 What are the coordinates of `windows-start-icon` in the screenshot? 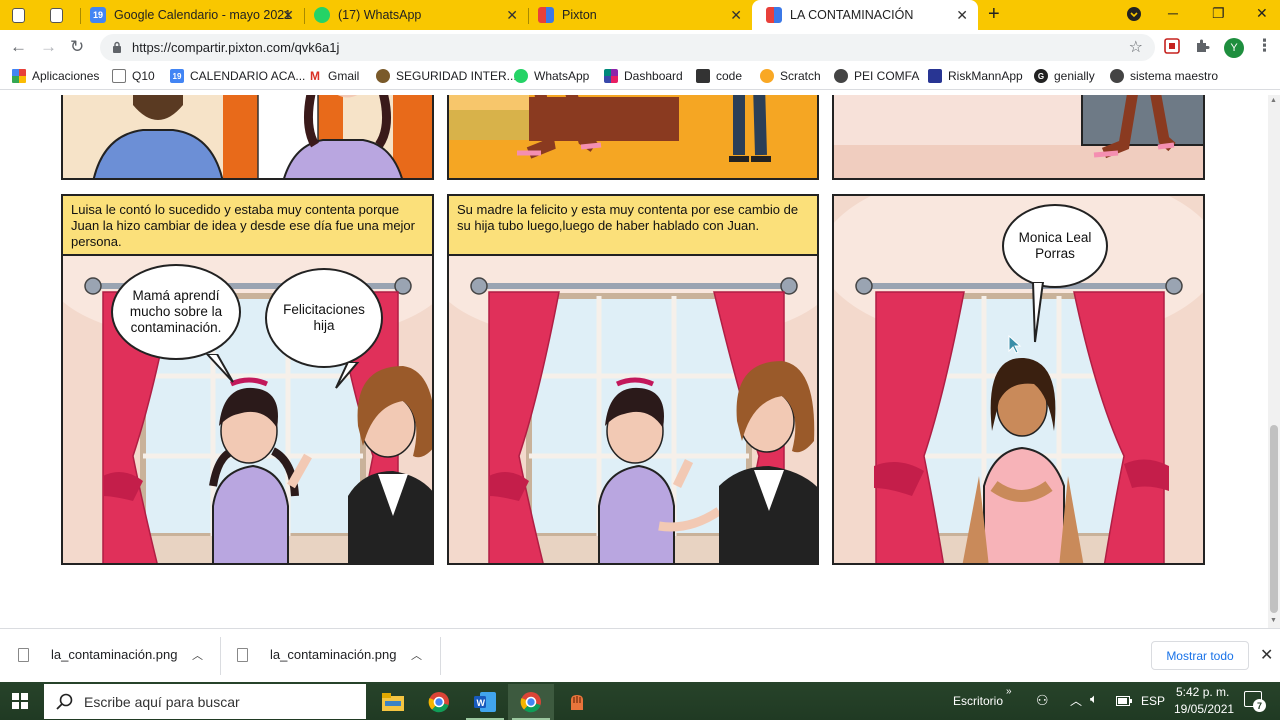 It's located at (20, 701).